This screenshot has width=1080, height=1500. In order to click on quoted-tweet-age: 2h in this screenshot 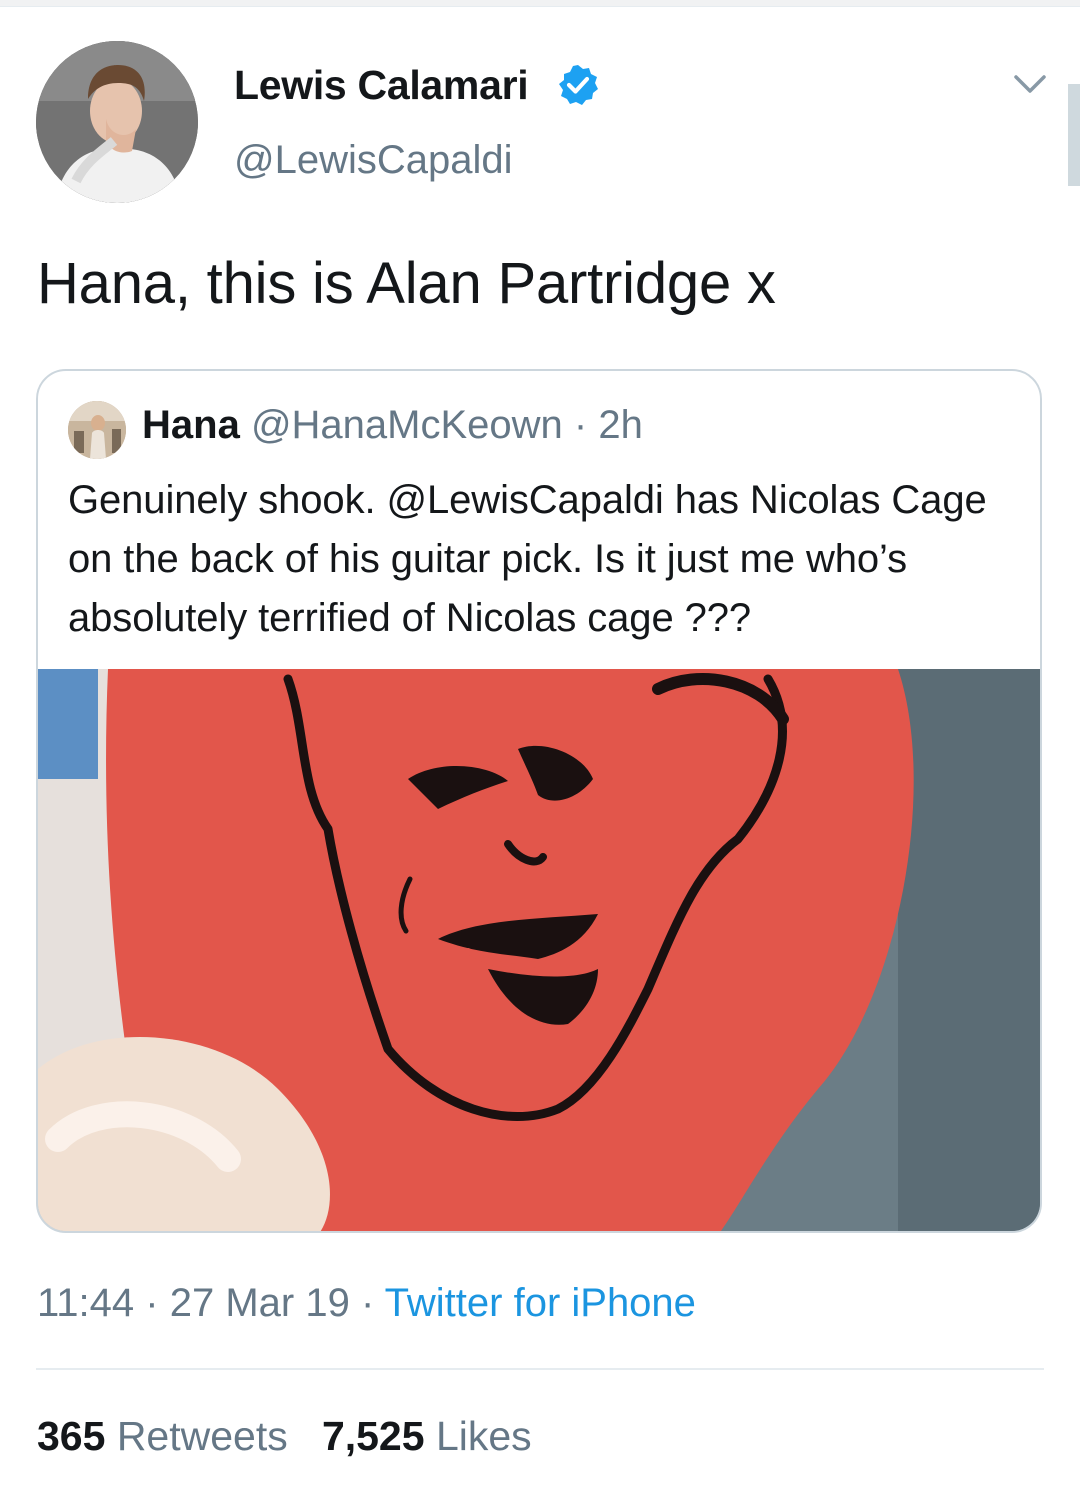, I will do `click(620, 425)`.